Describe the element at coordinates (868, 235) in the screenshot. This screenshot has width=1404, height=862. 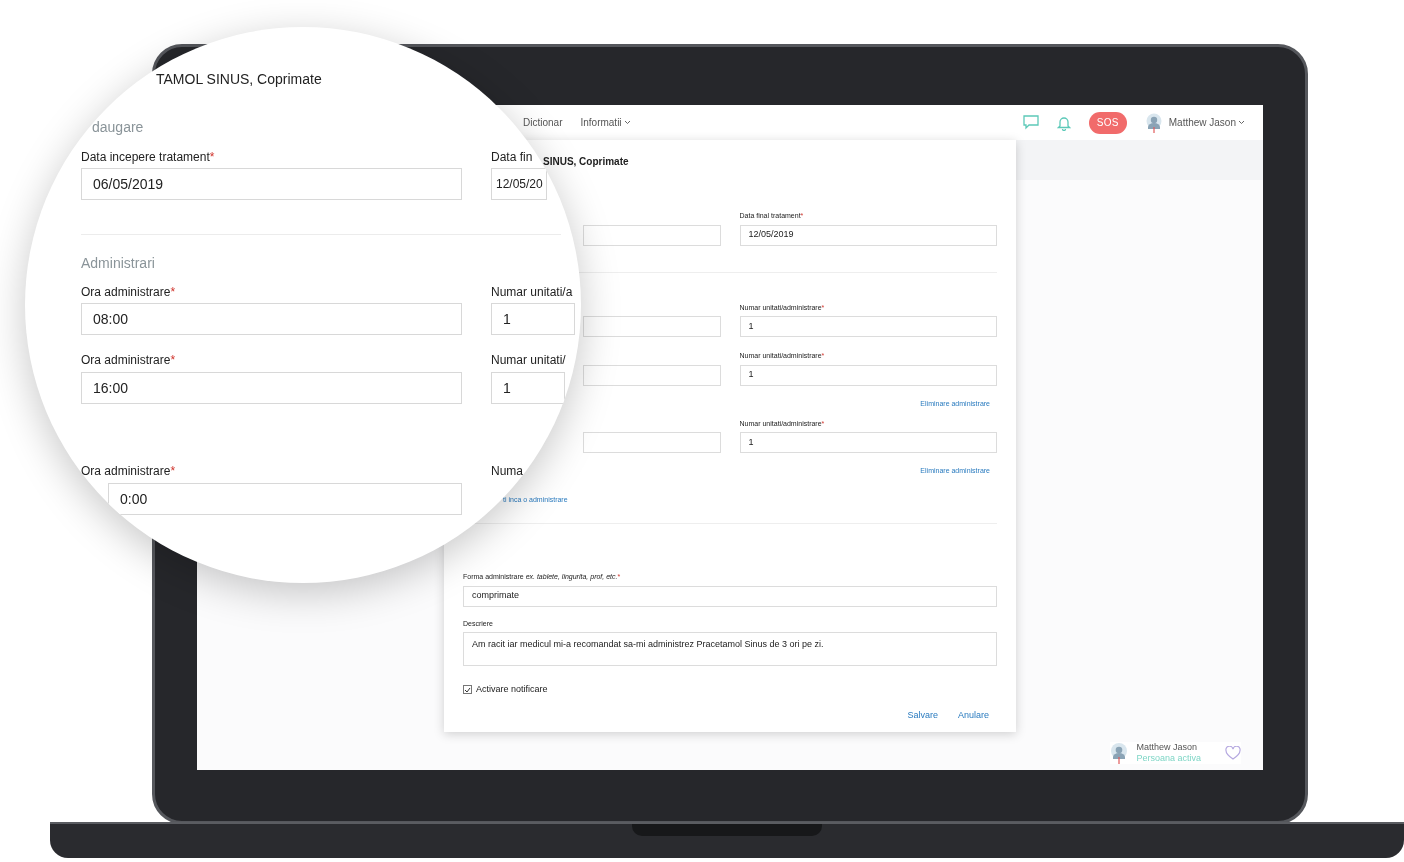
I see `input-field: 12/05/2019` at that location.